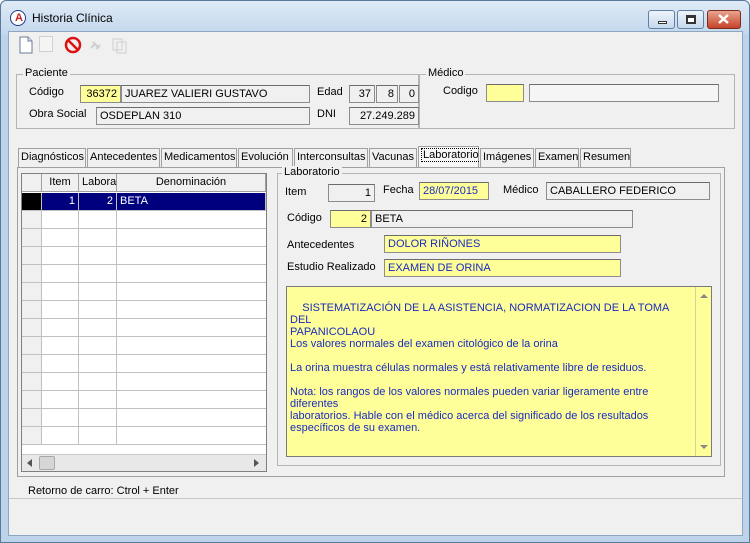 Image resolution: width=750 pixels, height=543 pixels. What do you see at coordinates (502, 244) in the screenshot?
I see `lab-antecedentes-field: DOLOR RIÑONES` at bounding box center [502, 244].